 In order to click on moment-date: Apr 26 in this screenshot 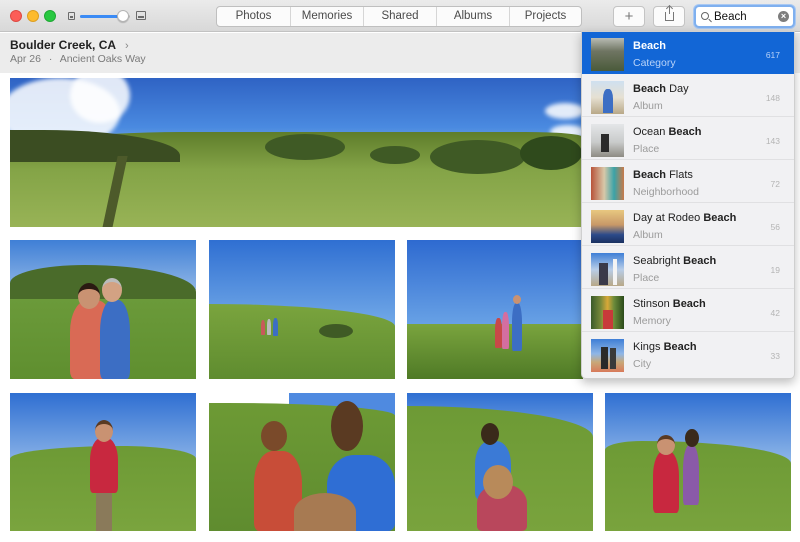, I will do `click(25, 59)`.